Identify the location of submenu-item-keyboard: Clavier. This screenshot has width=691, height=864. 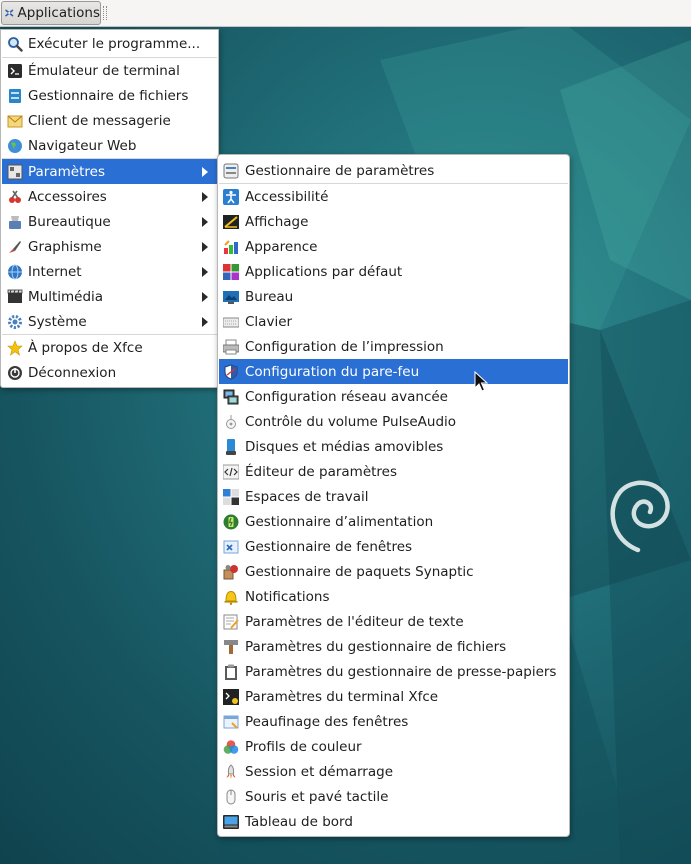
(393, 321).